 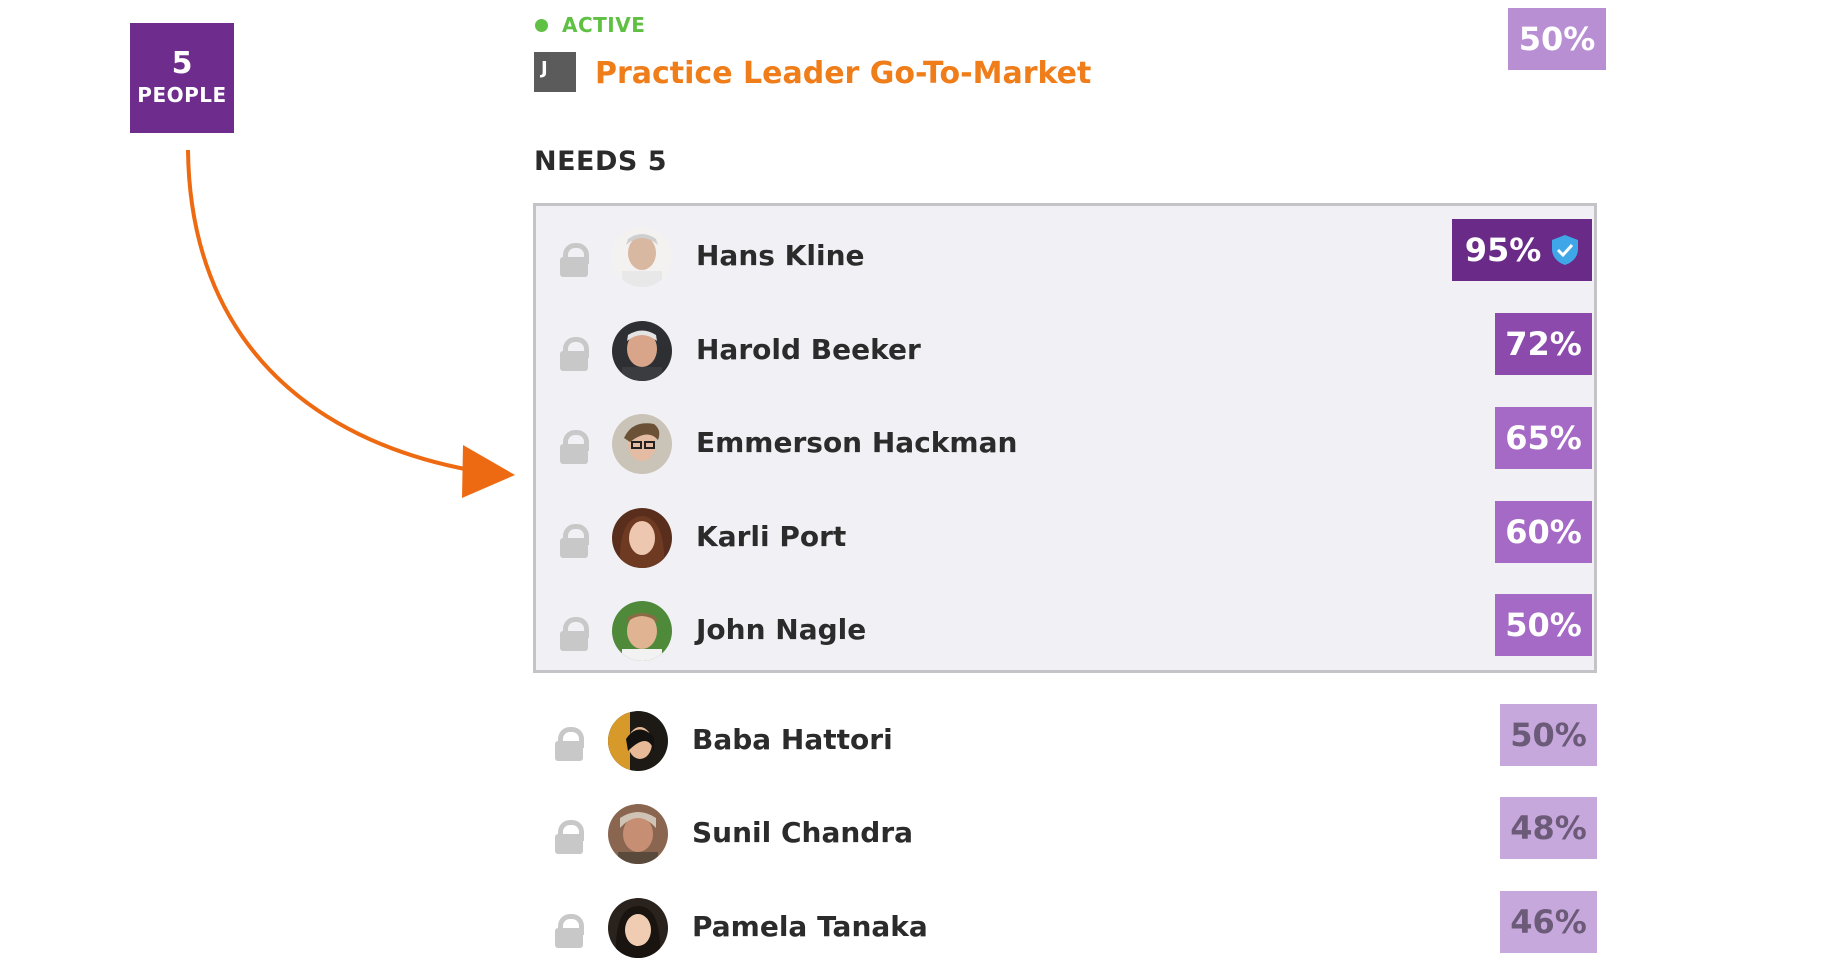 I want to click on active-dot-icon, so click(x=541, y=25).